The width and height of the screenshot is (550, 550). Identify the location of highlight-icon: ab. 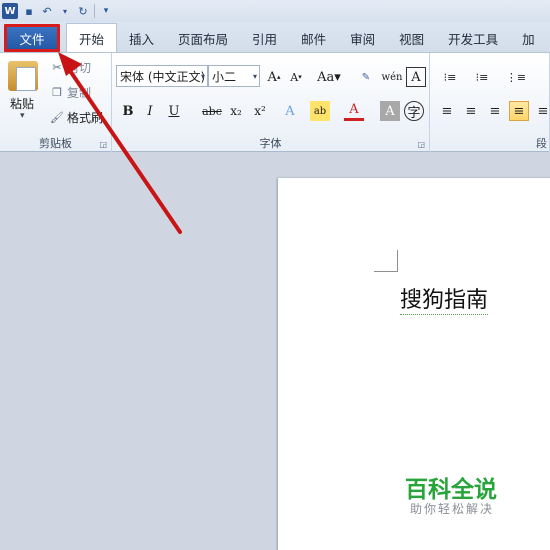
(320, 111).